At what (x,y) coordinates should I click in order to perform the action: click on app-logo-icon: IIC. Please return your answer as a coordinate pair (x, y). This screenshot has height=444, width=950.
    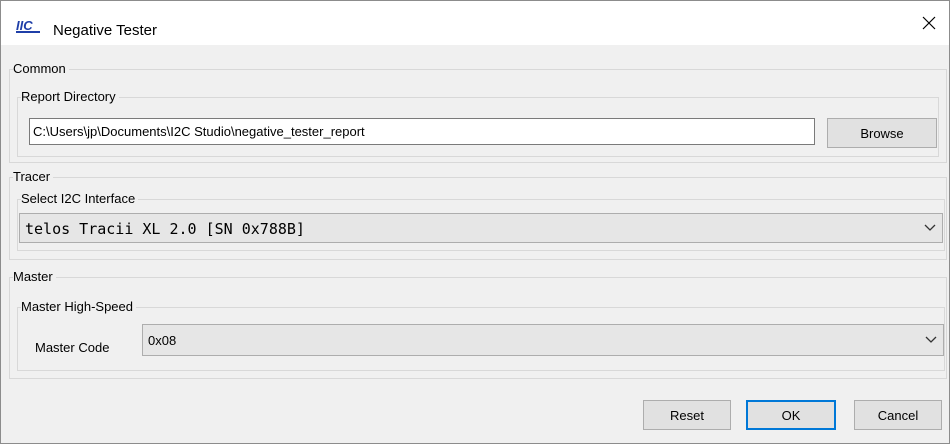
    Looking at the image, I should click on (28, 25).